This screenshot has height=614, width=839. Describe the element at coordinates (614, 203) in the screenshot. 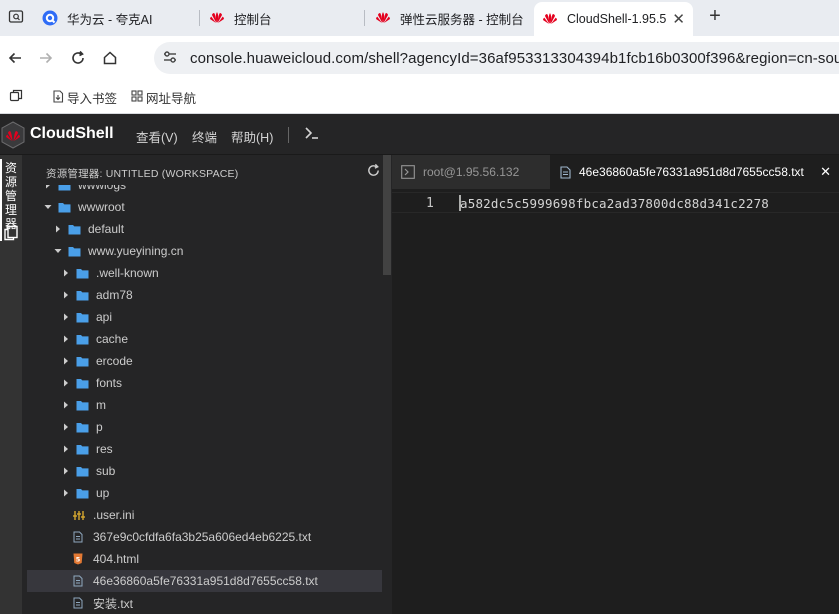

I see `file-content-line: a582dc5c5999698fbca2ad37800dc88d341c2278` at that location.